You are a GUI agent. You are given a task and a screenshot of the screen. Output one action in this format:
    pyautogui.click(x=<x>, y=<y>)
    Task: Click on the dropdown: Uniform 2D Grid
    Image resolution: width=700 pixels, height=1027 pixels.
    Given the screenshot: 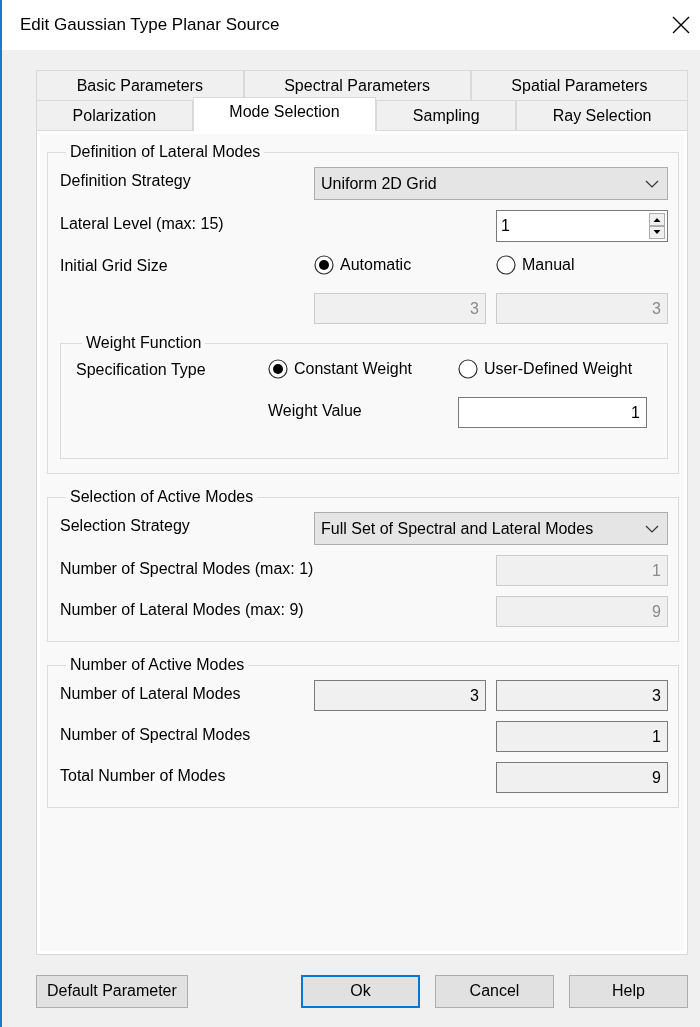 What is the action you would take?
    pyautogui.click(x=491, y=183)
    